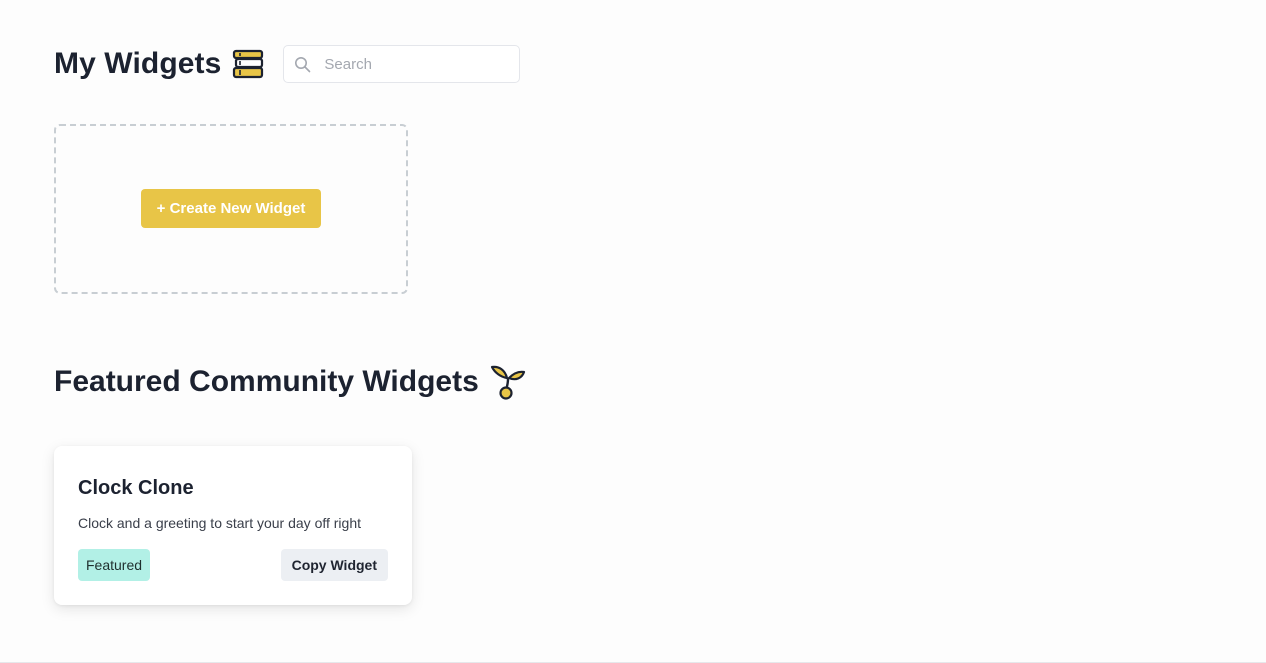 The image size is (1266, 663). I want to click on featured-header: Featured Community Widgets, so click(290, 382).